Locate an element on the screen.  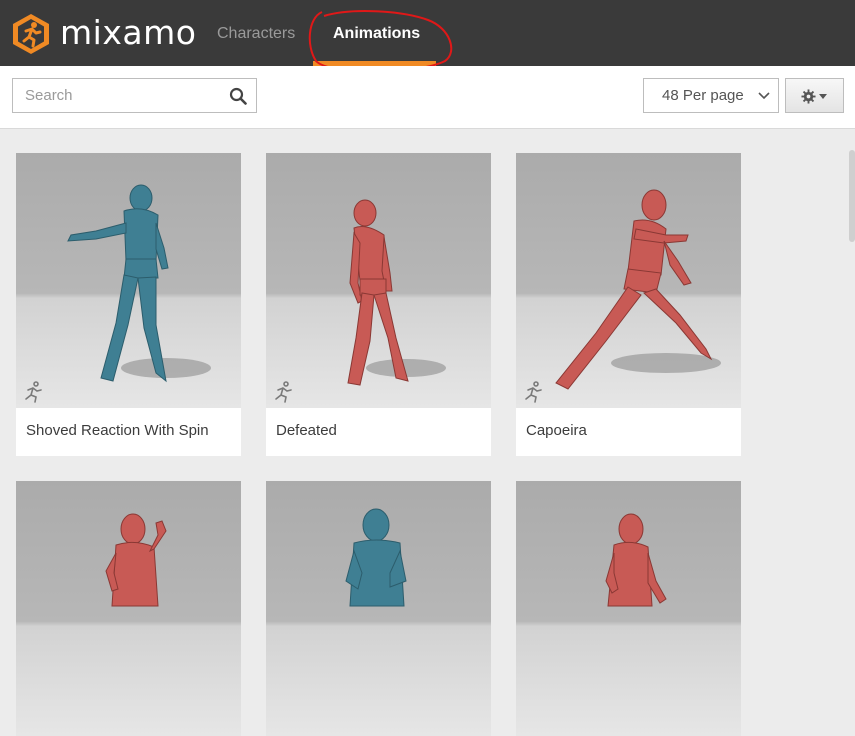
card-title: Shoved Reaction With Spin is located at coordinates (117, 430).